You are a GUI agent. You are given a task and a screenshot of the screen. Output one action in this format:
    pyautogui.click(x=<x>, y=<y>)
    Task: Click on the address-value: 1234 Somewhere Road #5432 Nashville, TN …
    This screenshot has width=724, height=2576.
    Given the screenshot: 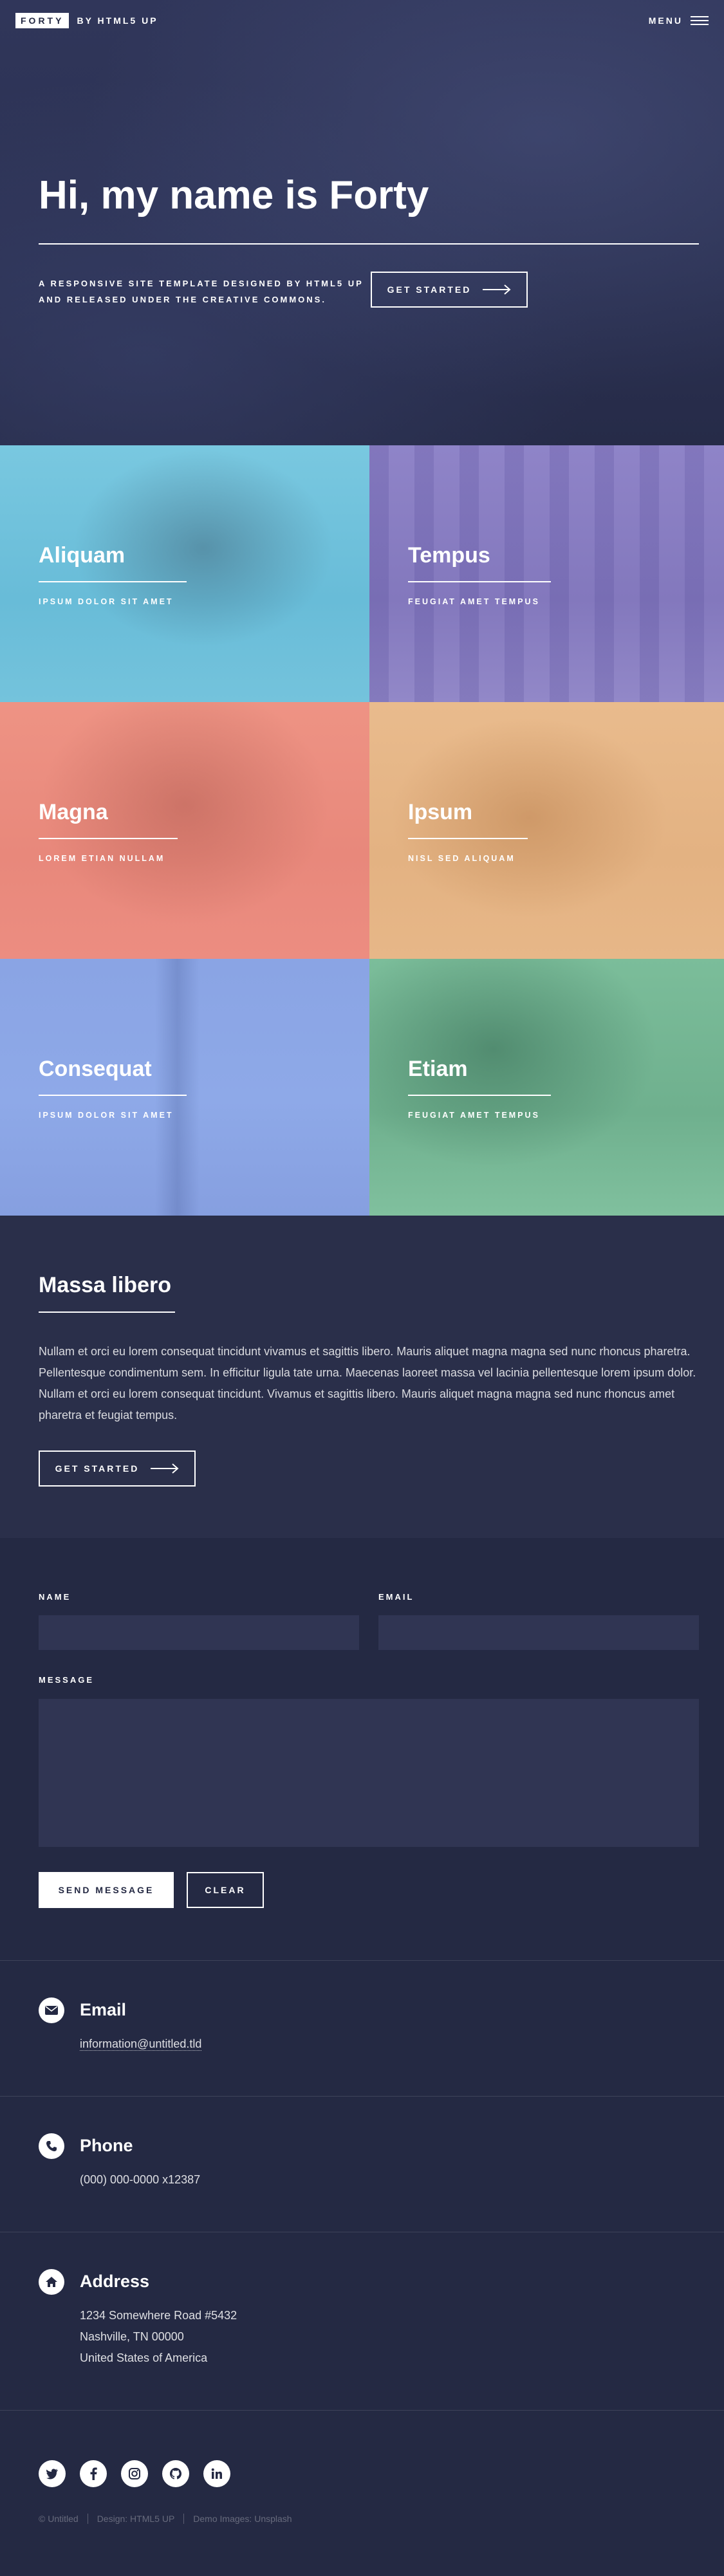 What is the action you would take?
    pyautogui.click(x=158, y=2337)
    